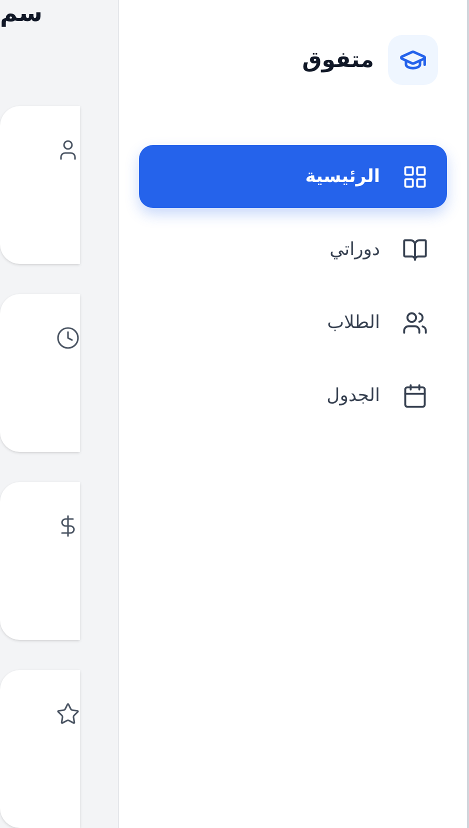  What do you see at coordinates (415, 323) in the screenshot?
I see `users-icon` at bounding box center [415, 323].